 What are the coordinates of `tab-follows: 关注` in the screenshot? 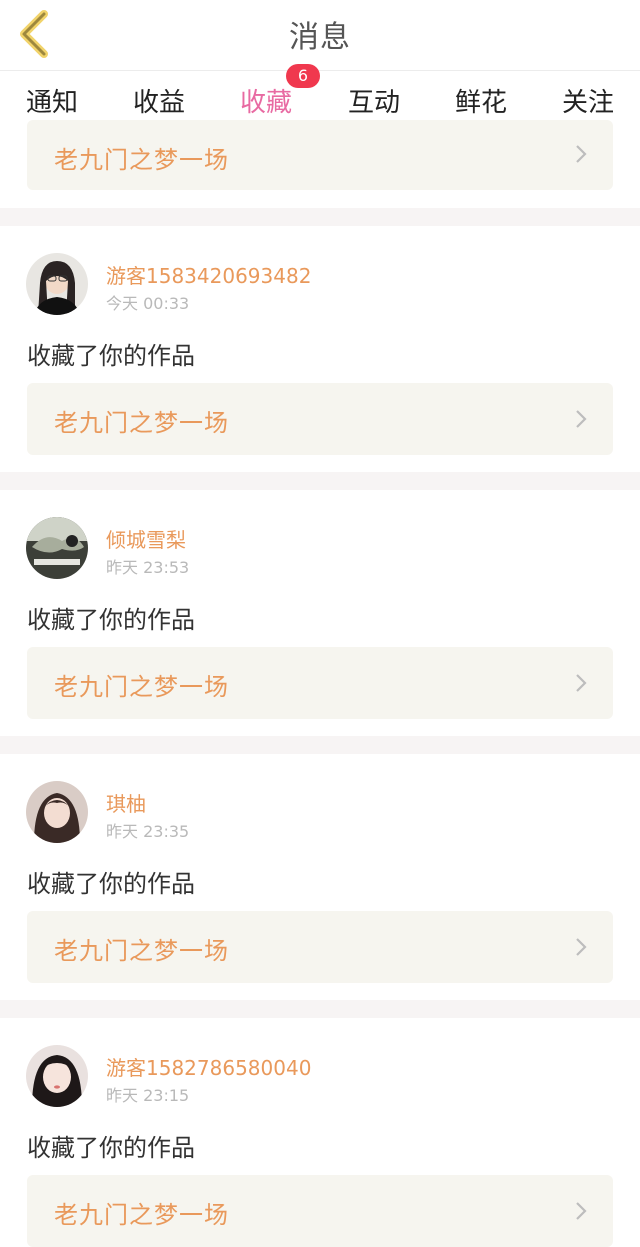 It's located at (588, 100).